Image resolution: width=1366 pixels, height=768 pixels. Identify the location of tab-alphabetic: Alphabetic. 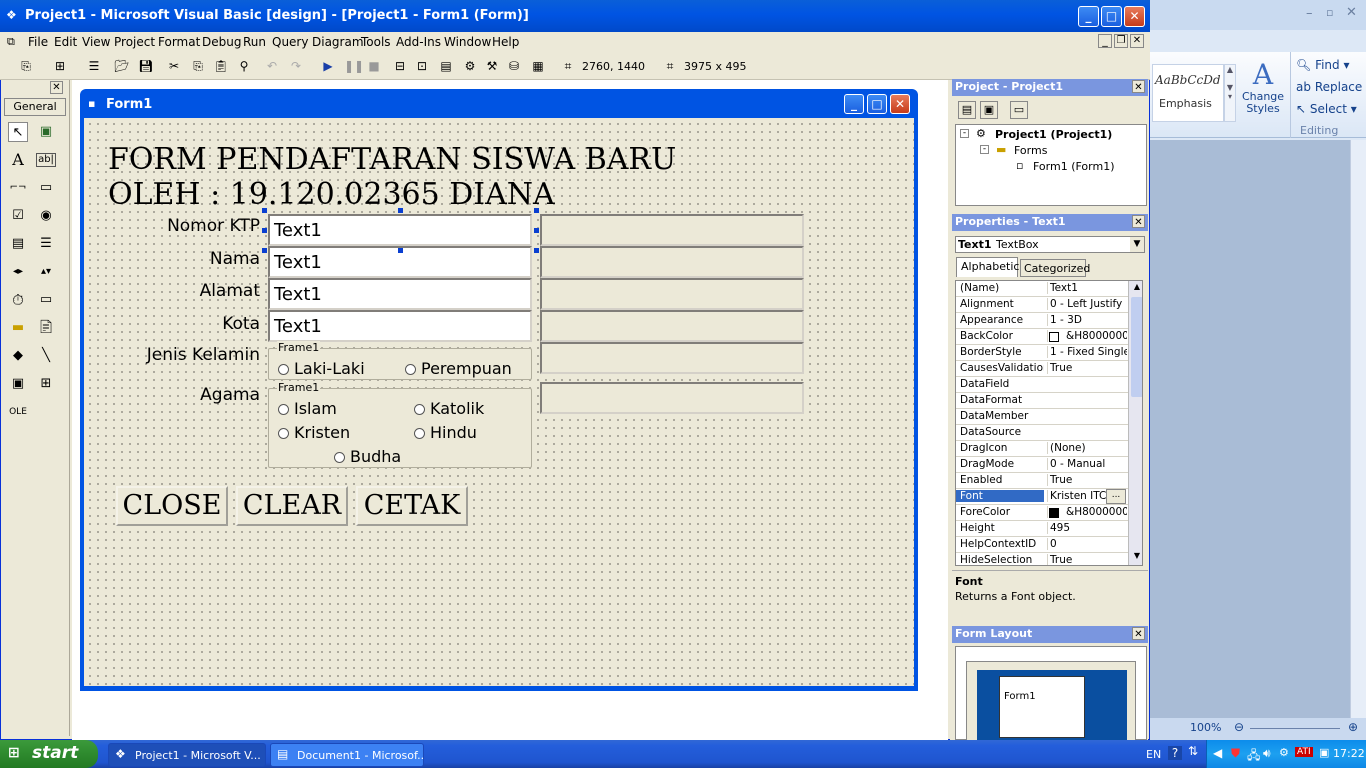
(987, 267).